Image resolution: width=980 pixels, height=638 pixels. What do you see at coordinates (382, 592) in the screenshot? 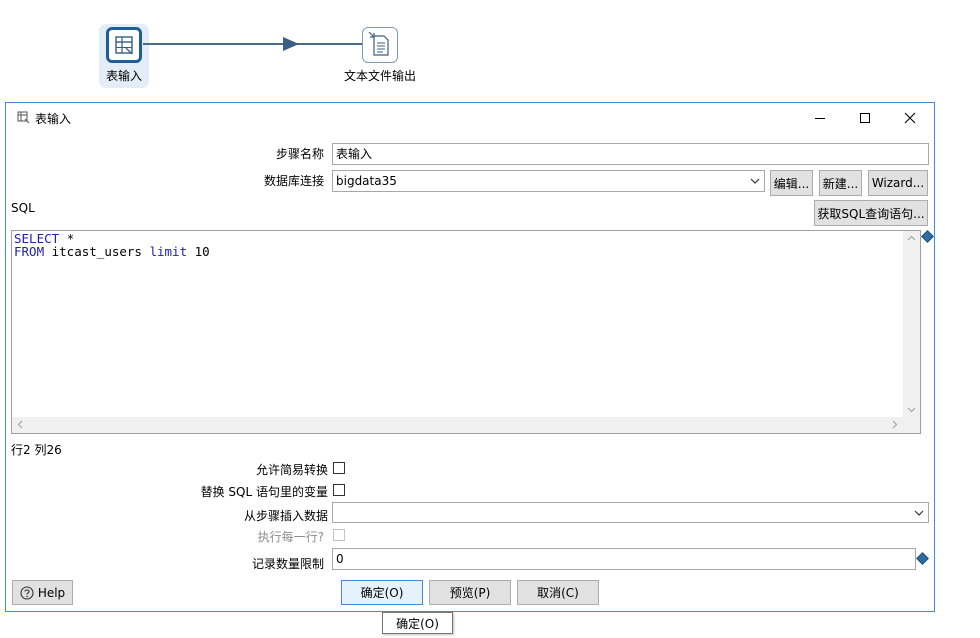
I see `ok-button: 确定(O)` at bounding box center [382, 592].